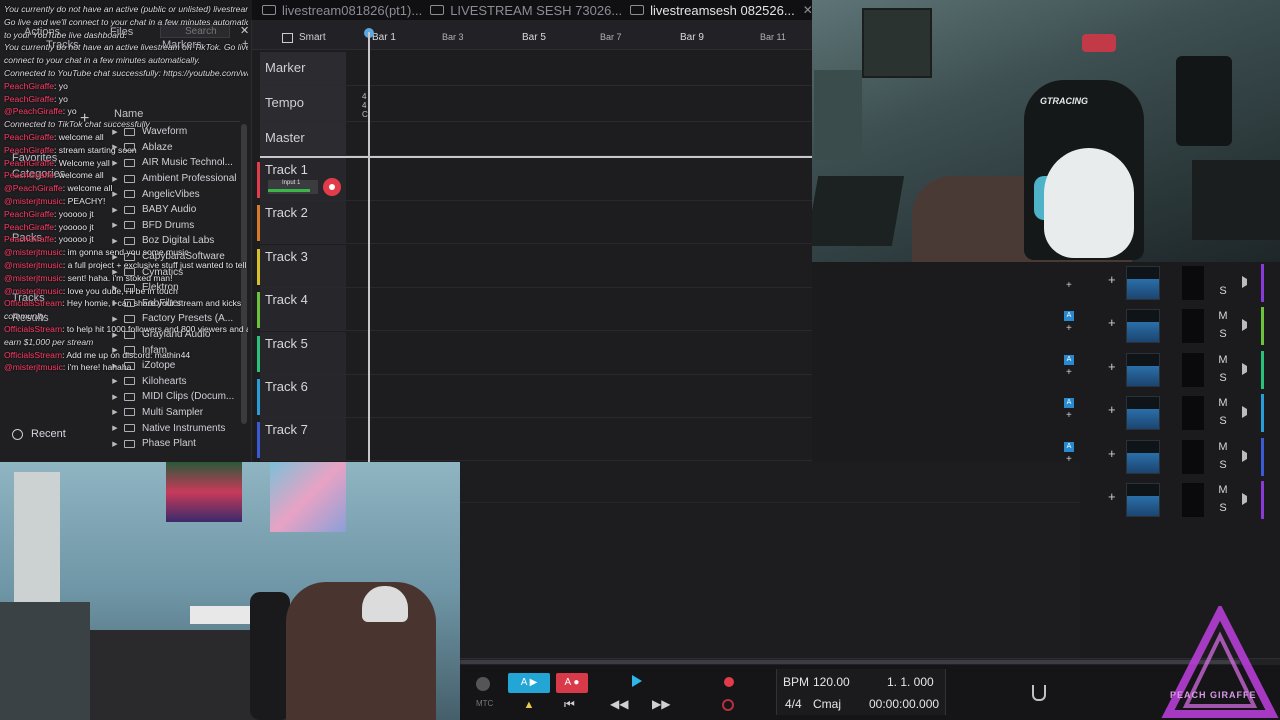 Image resolution: width=1280 pixels, height=720 pixels. Describe the element at coordinates (174, 226) in the screenshot. I see `browser-folder-item: ▶ BFD Drums` at that location.